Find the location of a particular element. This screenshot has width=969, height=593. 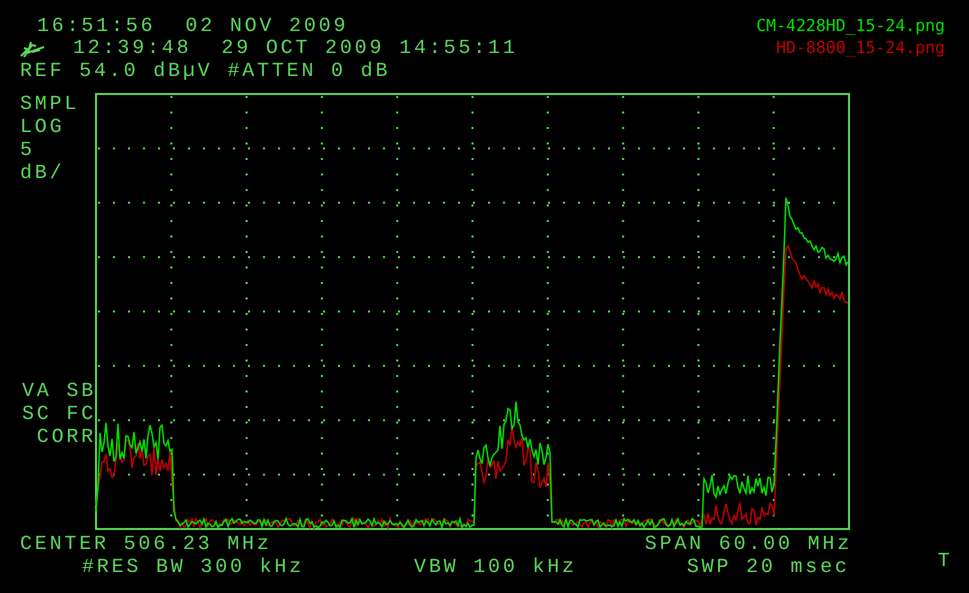

display-setting: 5 is located at coordinates (28, 150).